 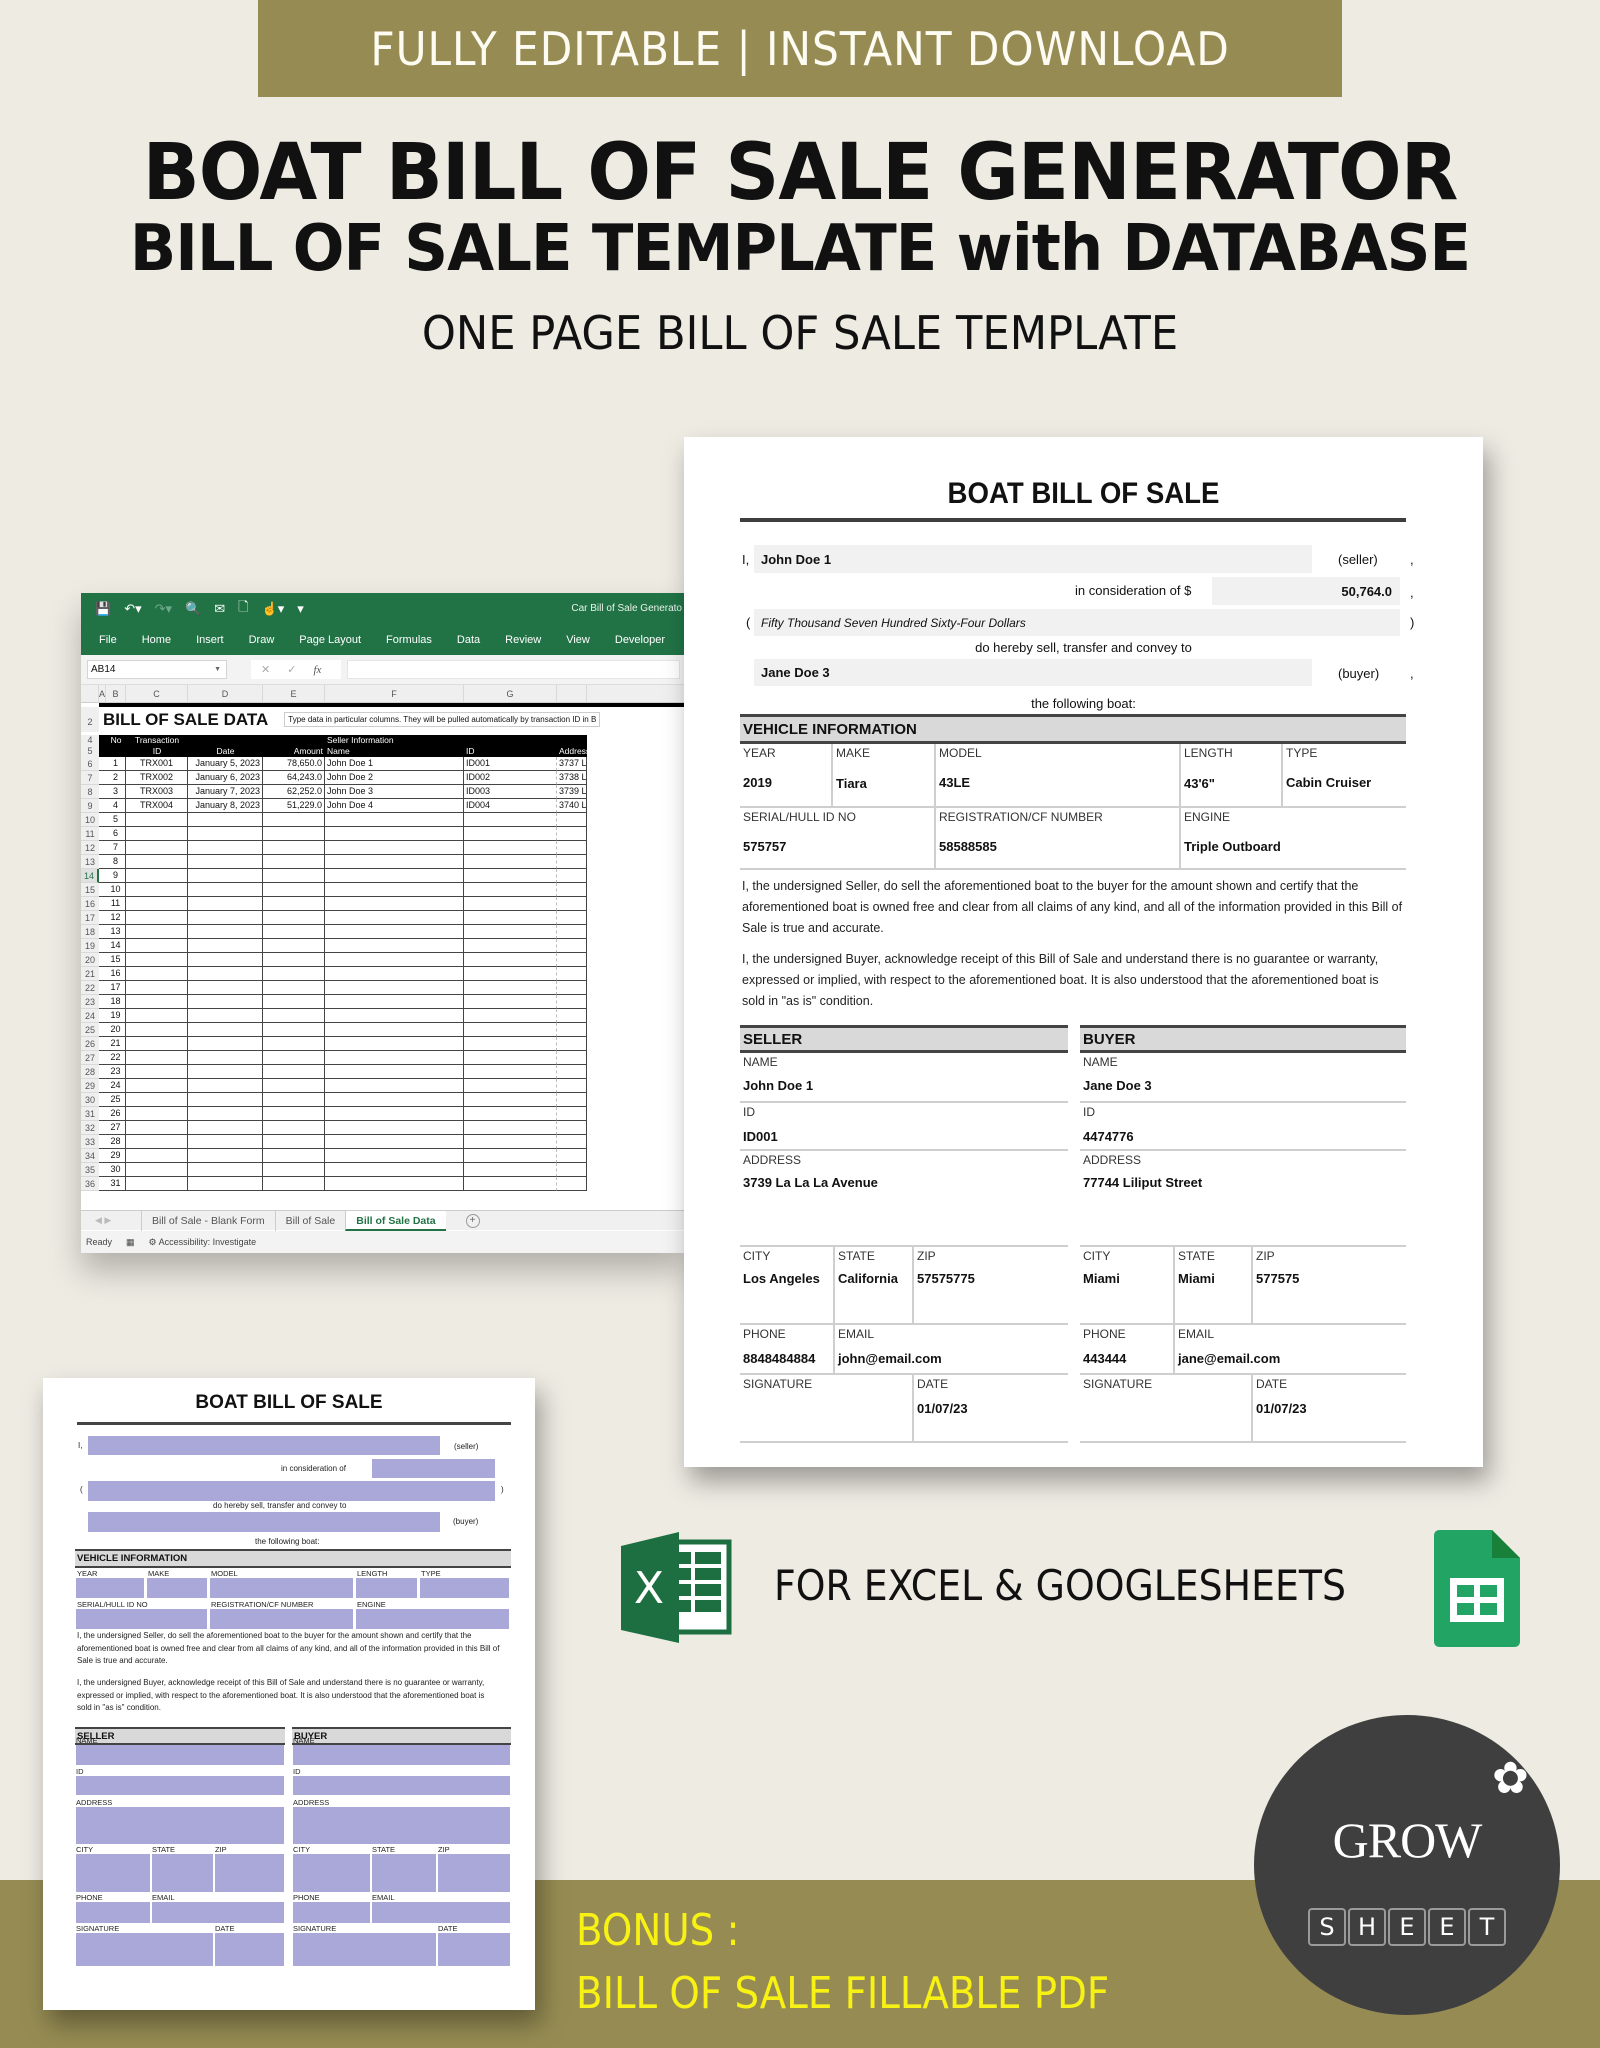 I want to click on seller-id-field: ID ID001, so click(x=904, y=1127).